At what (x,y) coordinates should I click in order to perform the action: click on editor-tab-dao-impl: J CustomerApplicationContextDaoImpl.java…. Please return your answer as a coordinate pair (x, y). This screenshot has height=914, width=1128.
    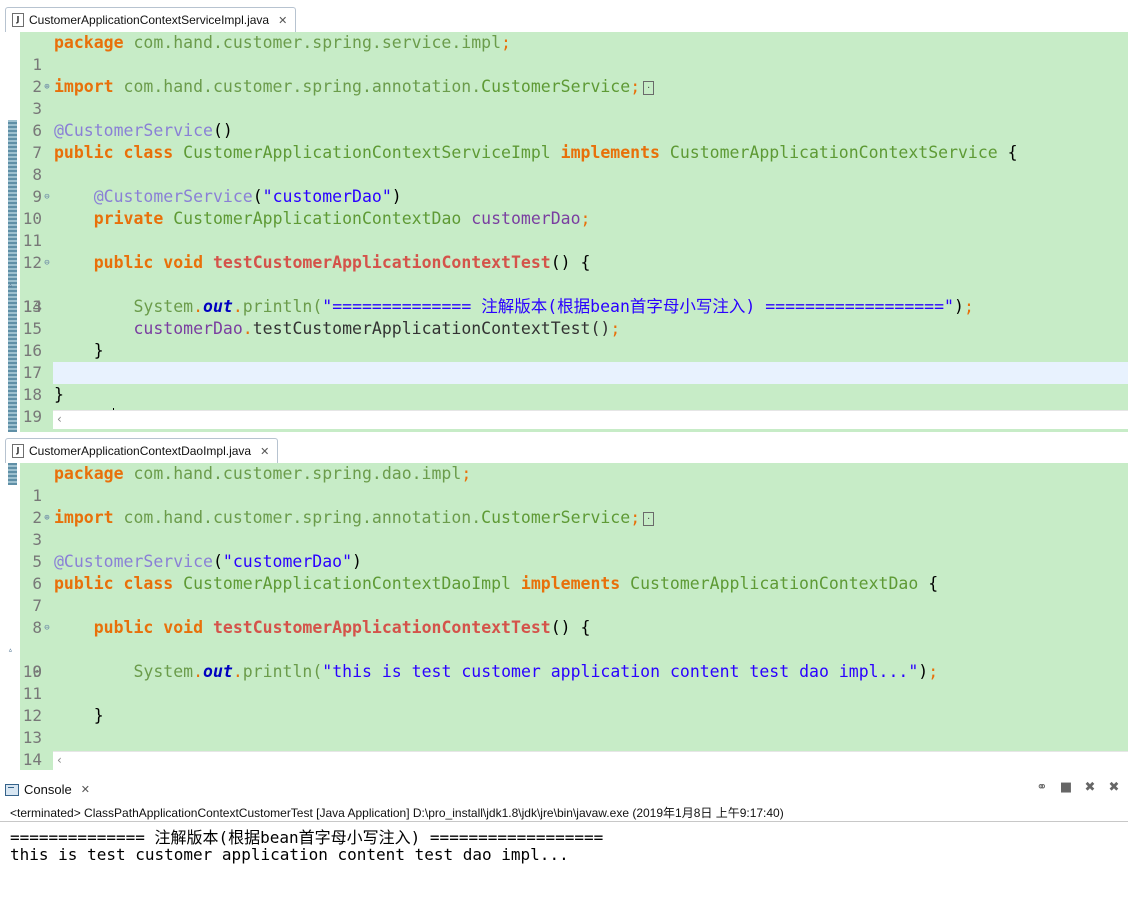
    Looking at the image, I should click on (142, 450).